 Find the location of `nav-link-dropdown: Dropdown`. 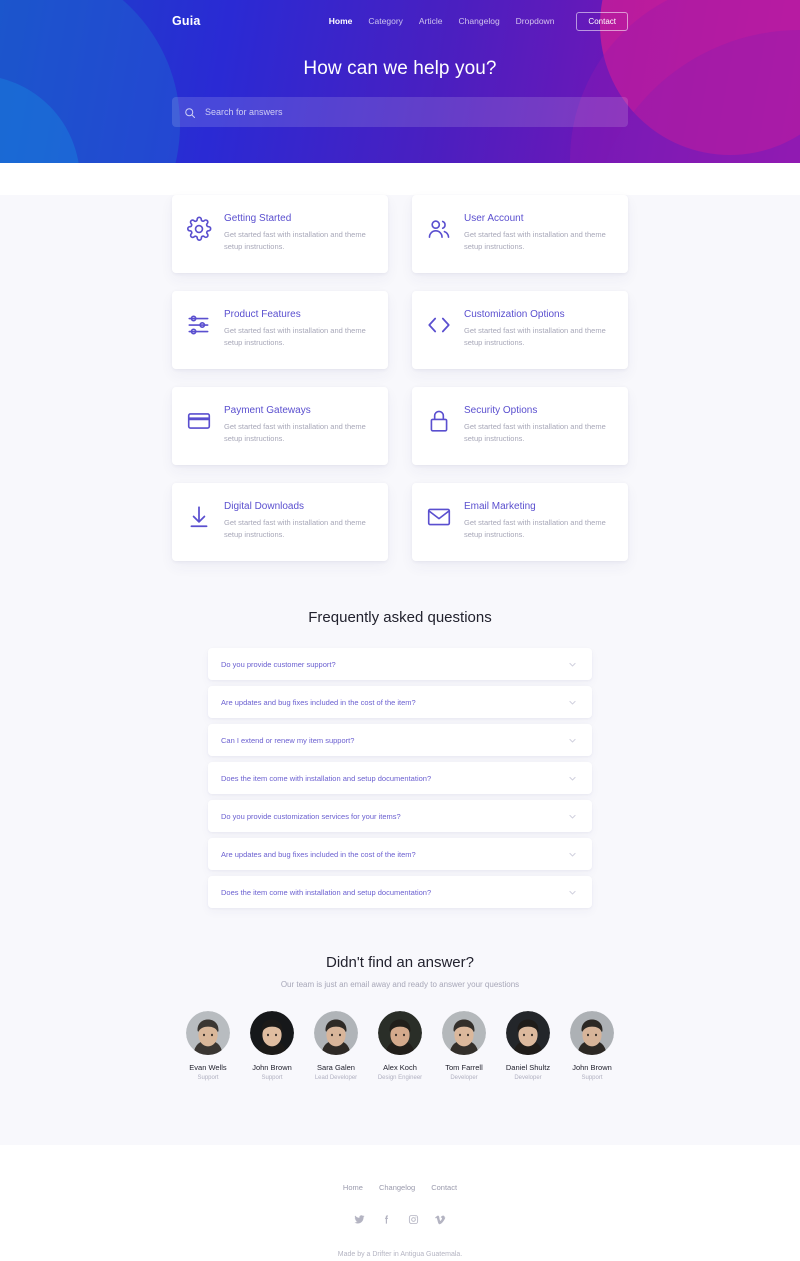

nav-link-dropdown: Dropdown is located at coordinates (535, 21).